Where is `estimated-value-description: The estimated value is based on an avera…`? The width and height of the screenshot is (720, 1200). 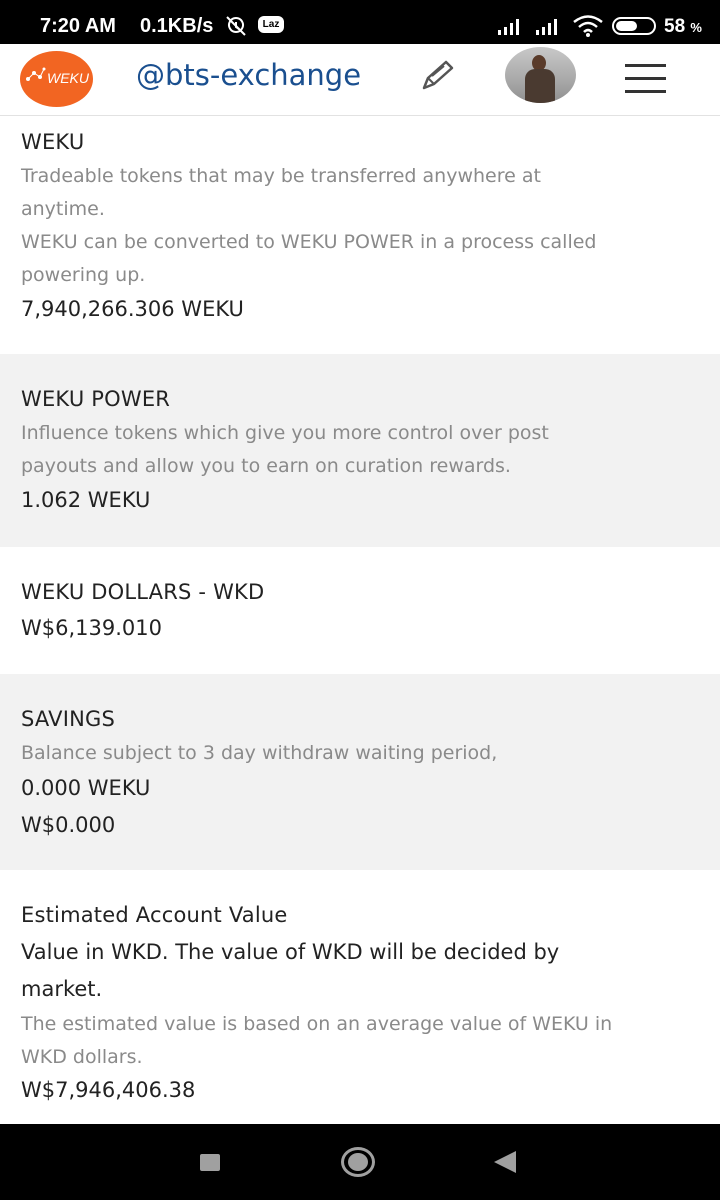
estimated-value-description: The estimated value is based on an avera… is located at coordinates (361, 1041).